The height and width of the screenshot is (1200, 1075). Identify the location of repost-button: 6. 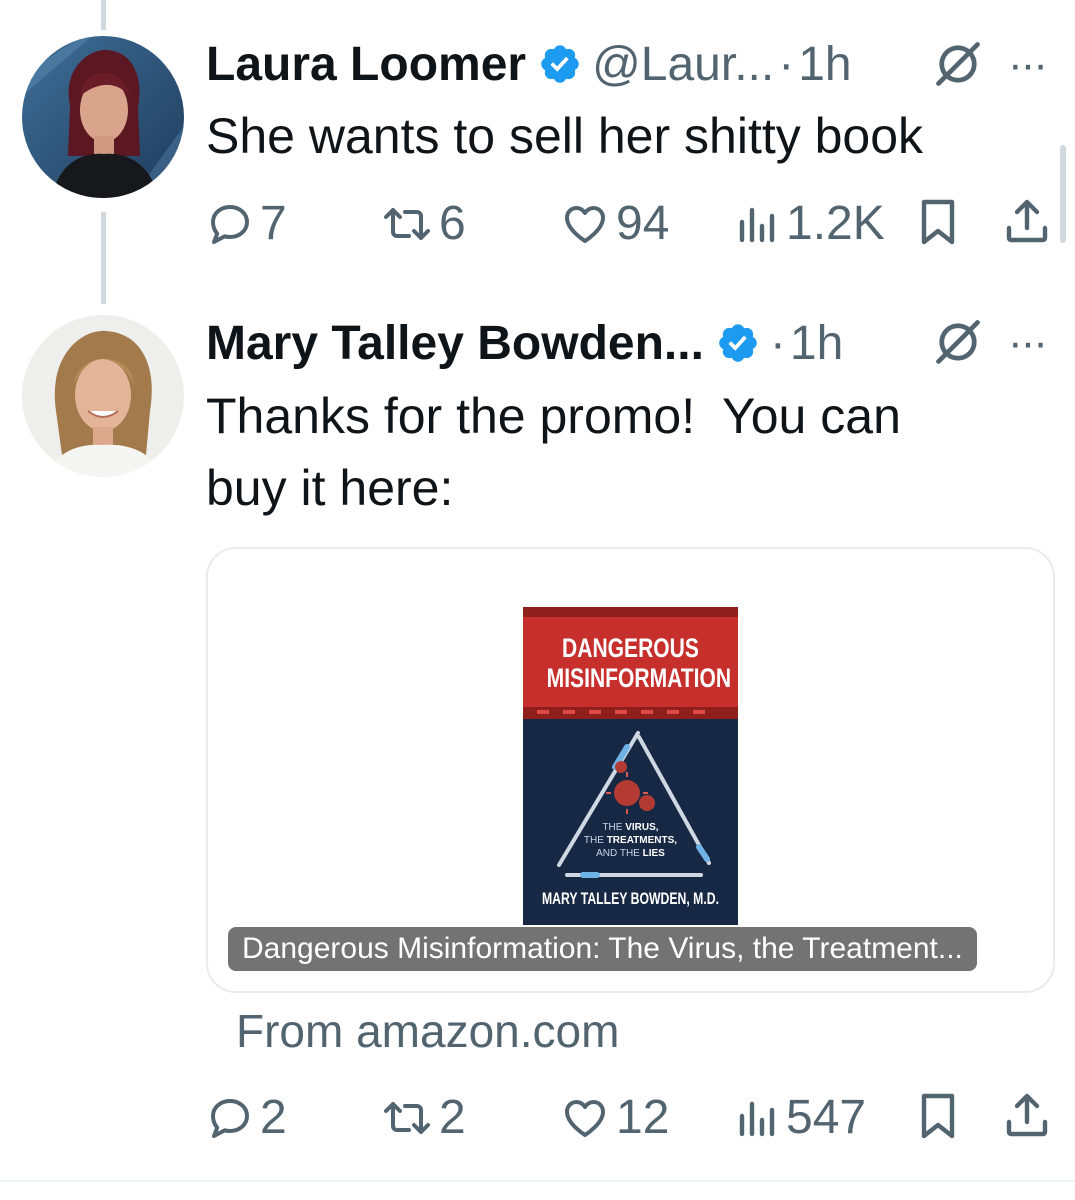
(423, 223).